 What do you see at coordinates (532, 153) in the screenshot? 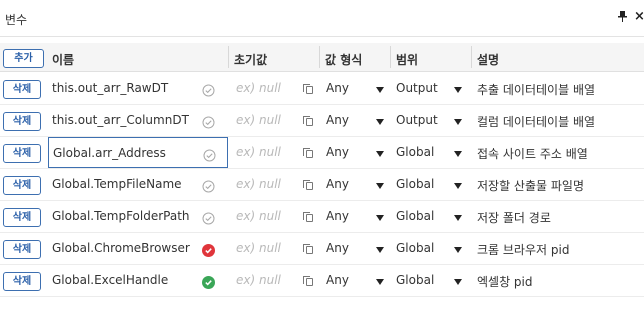
I see `description-text: 접속 사이트 주소 배열` at bounding box center [532, 153].